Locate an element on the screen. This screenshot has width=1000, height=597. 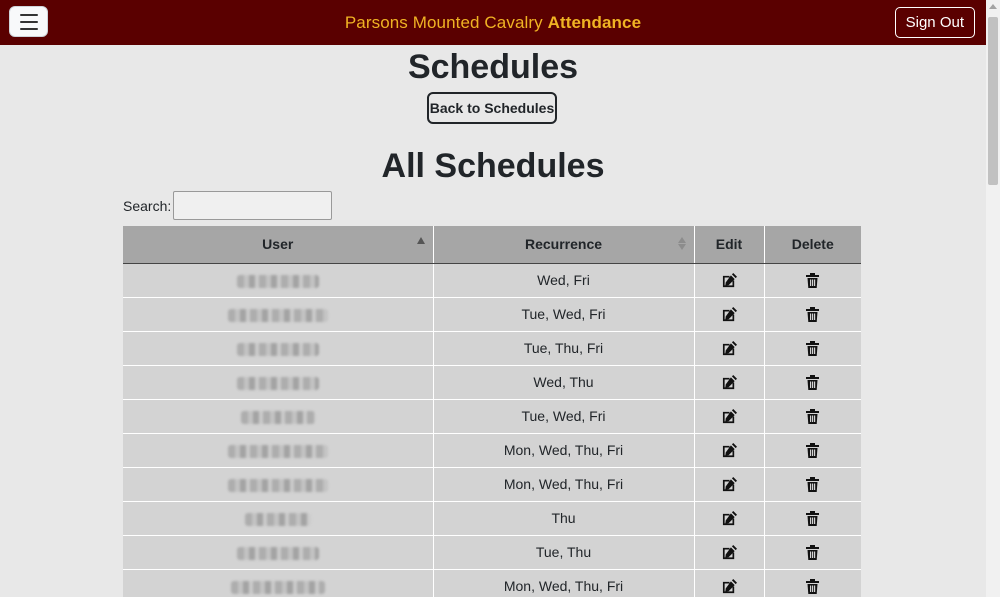
column-header-edit: Edit is located at coordinates (729, 245).